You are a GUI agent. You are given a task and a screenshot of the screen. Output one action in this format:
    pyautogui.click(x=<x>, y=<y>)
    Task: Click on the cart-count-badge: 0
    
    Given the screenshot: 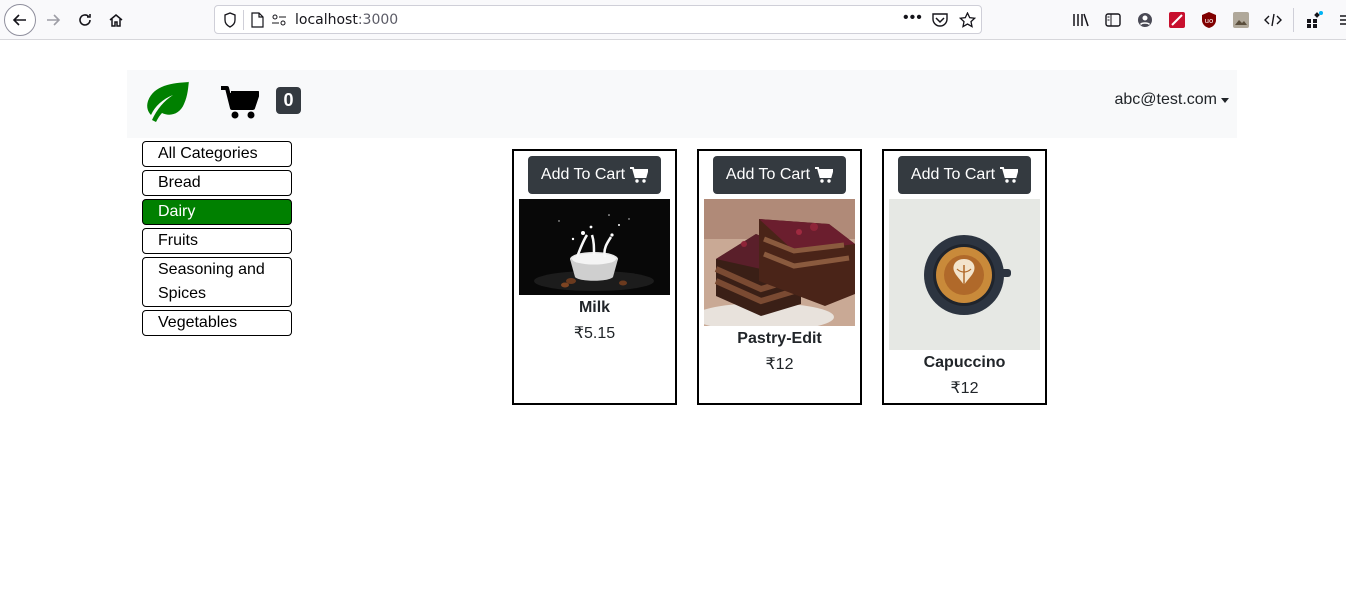 What is the action you would take?
    pyautogui.click(x=288, y=100)
    